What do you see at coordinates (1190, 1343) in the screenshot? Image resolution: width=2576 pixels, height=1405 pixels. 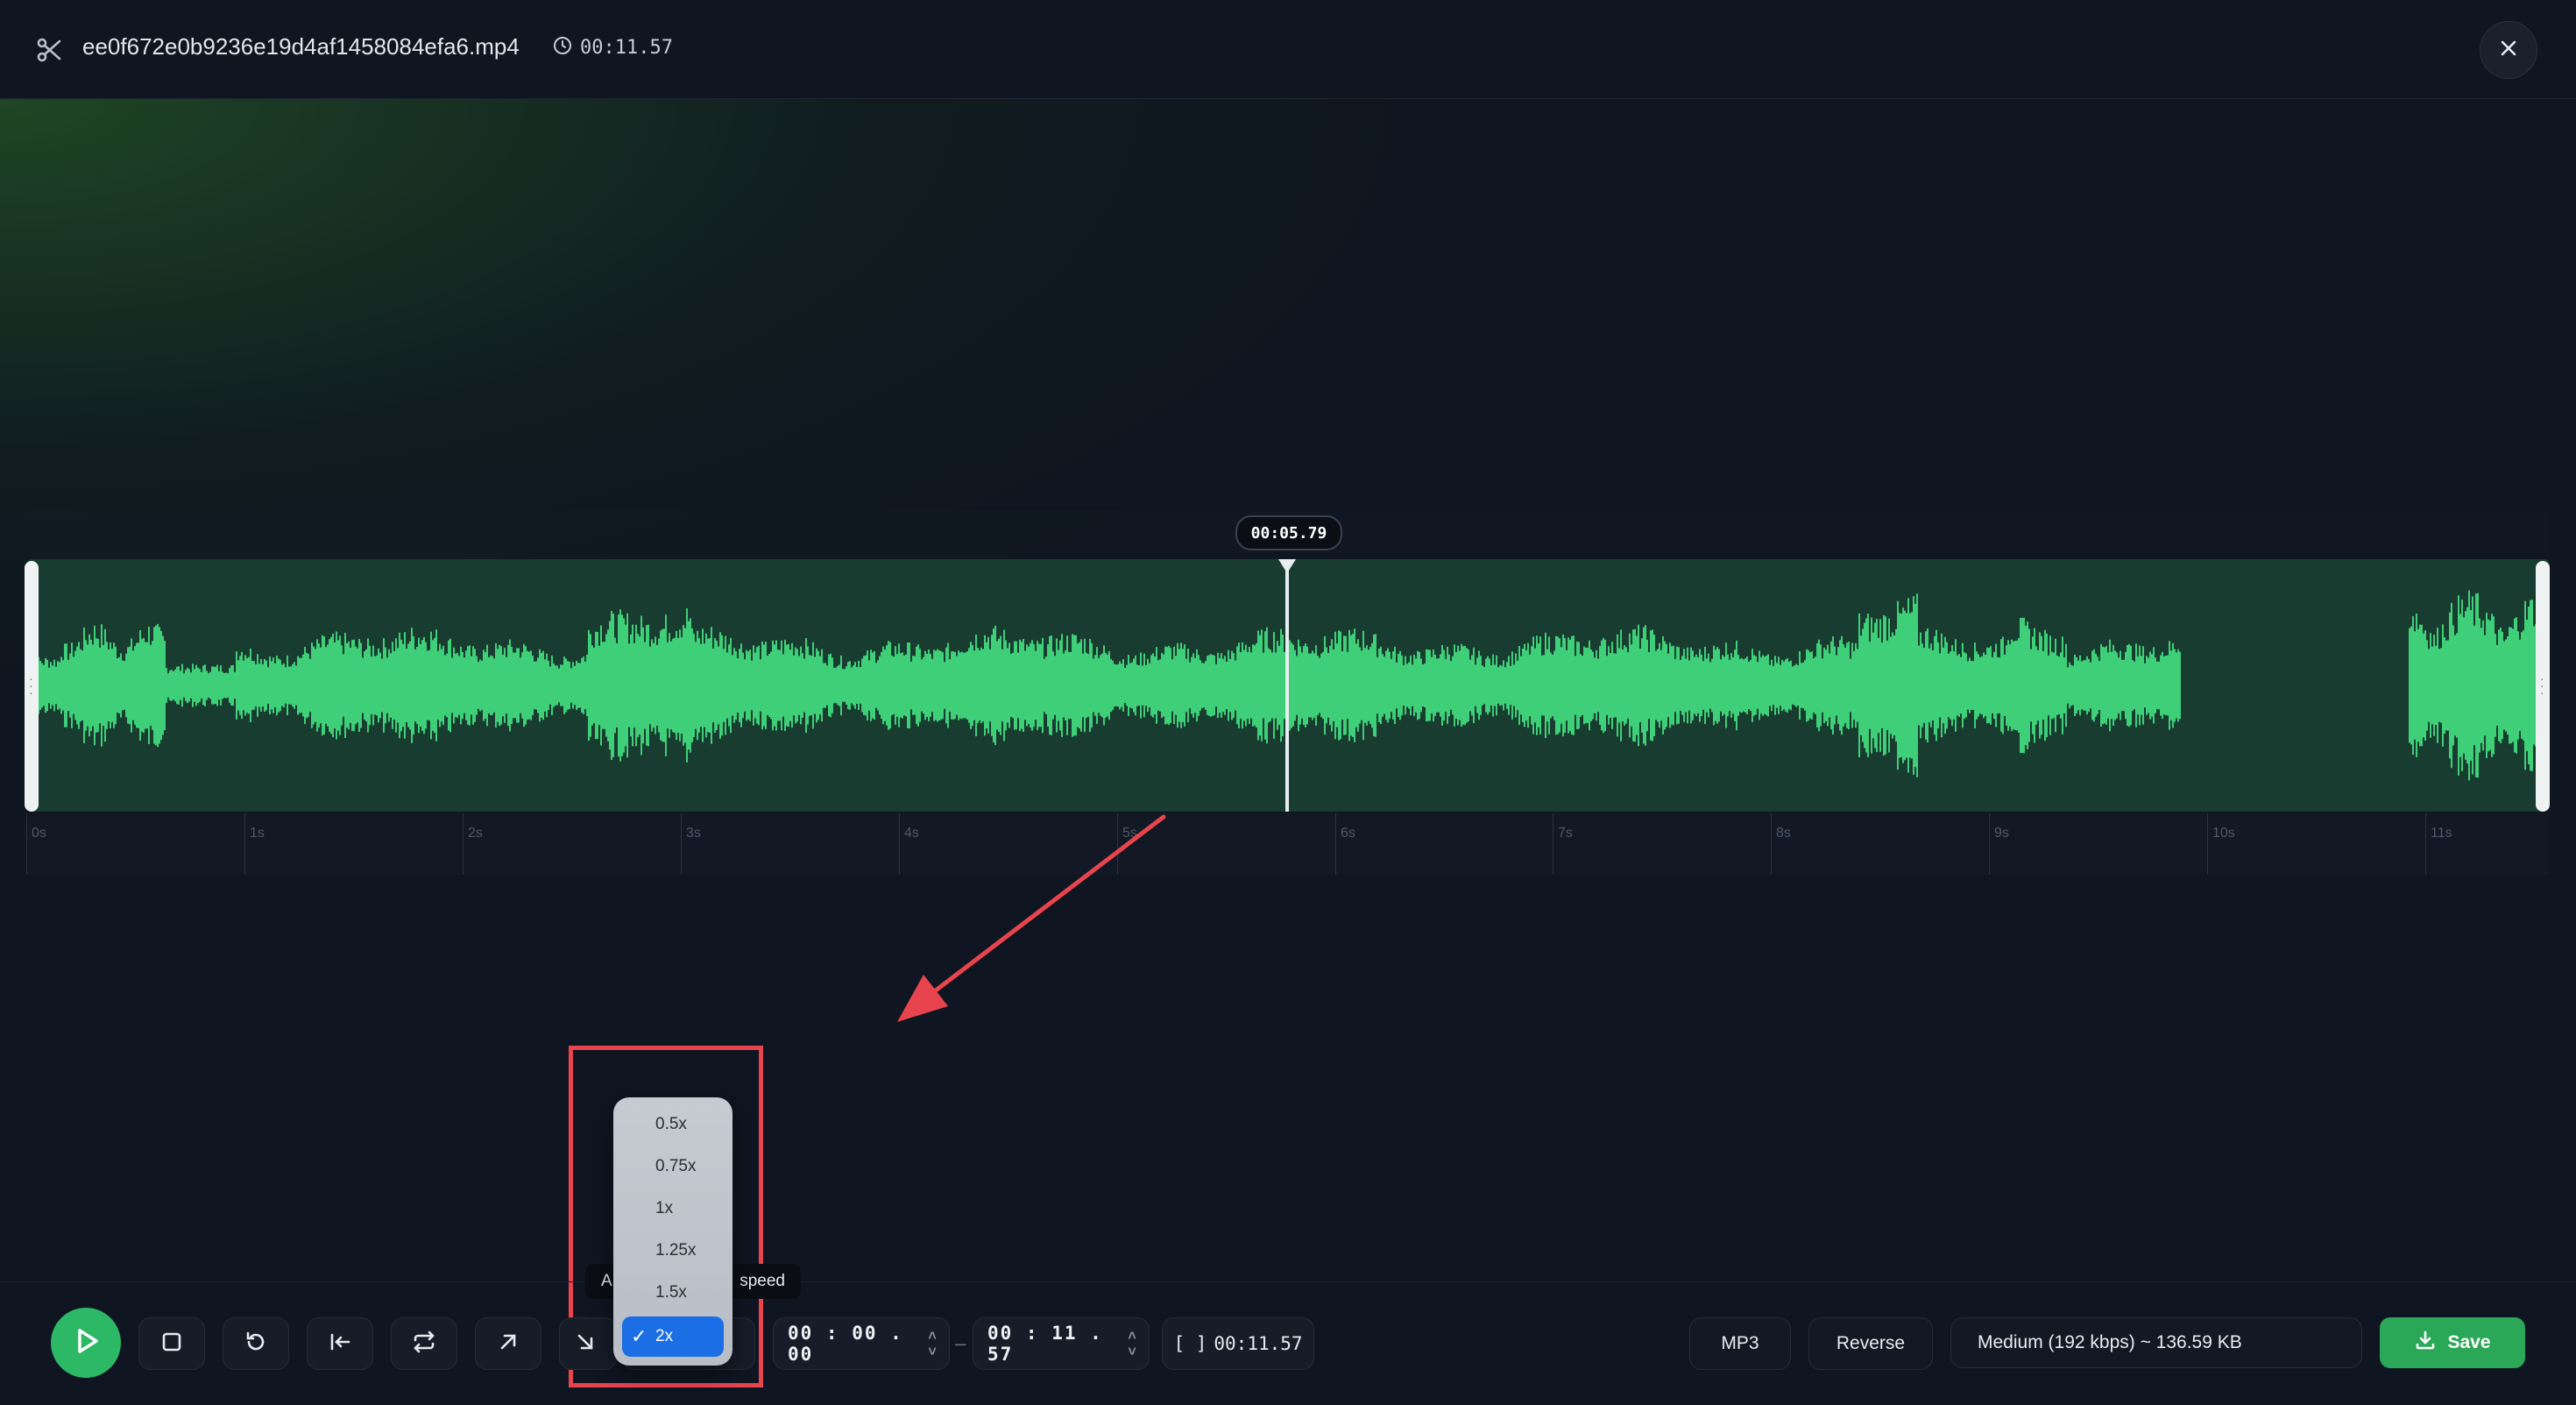 I see `brackets-icon: [ ]` at bounding box center [1190, 1343].